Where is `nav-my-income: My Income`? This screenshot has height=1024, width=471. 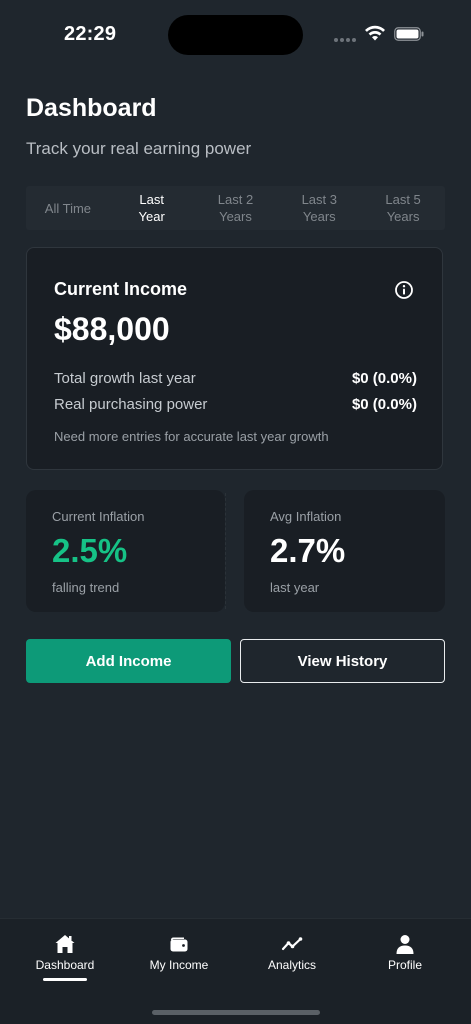 nav-my-income: My Income is located at coordinates (179, 952).